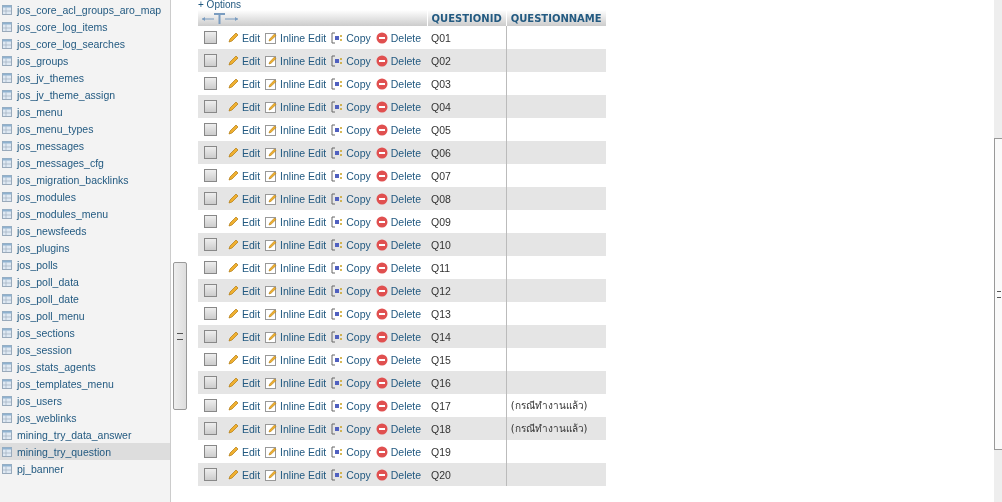 Image resolution: width=1002 pixels, height=502 pixels. Describe the element at coordinates (85, 213) in the screenshot. I see `sidebar-item: jos_modules_menu` at that location.